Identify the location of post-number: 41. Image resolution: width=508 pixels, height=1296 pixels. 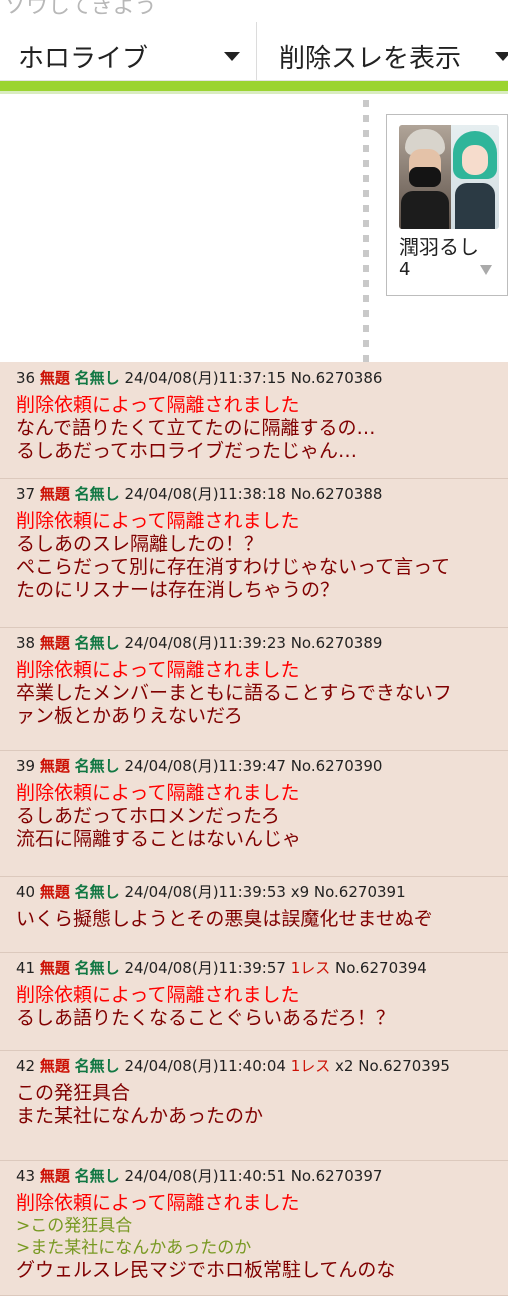
(26, 968).